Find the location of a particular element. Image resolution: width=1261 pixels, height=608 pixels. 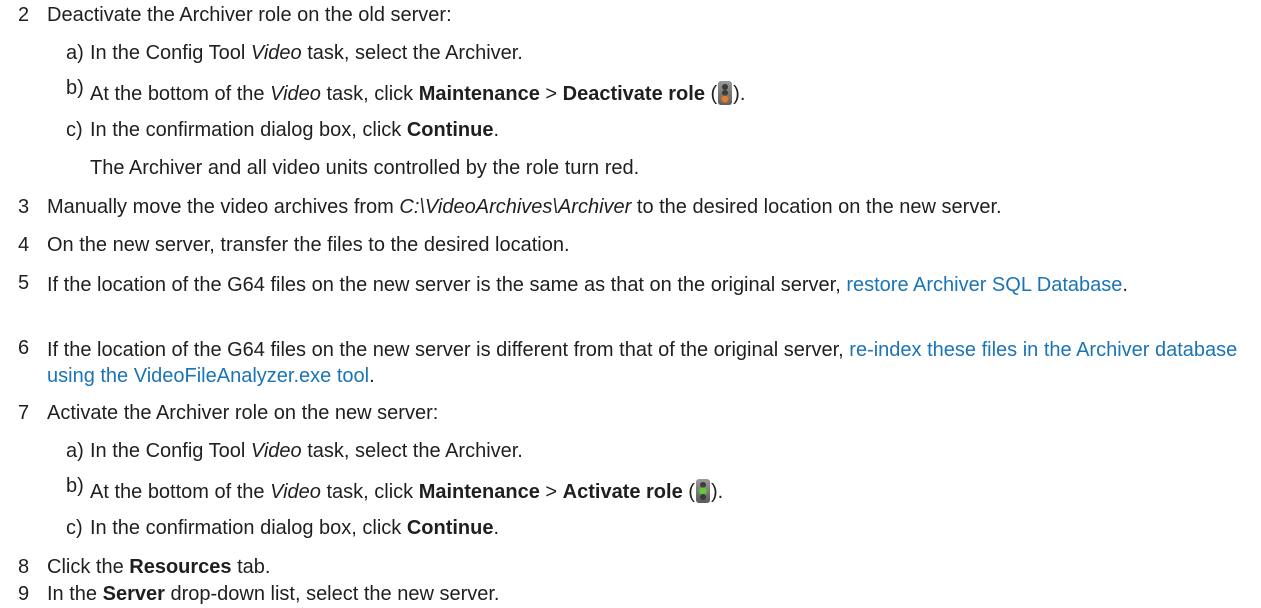

step-number: 9 is located at coordinates (24, 594).